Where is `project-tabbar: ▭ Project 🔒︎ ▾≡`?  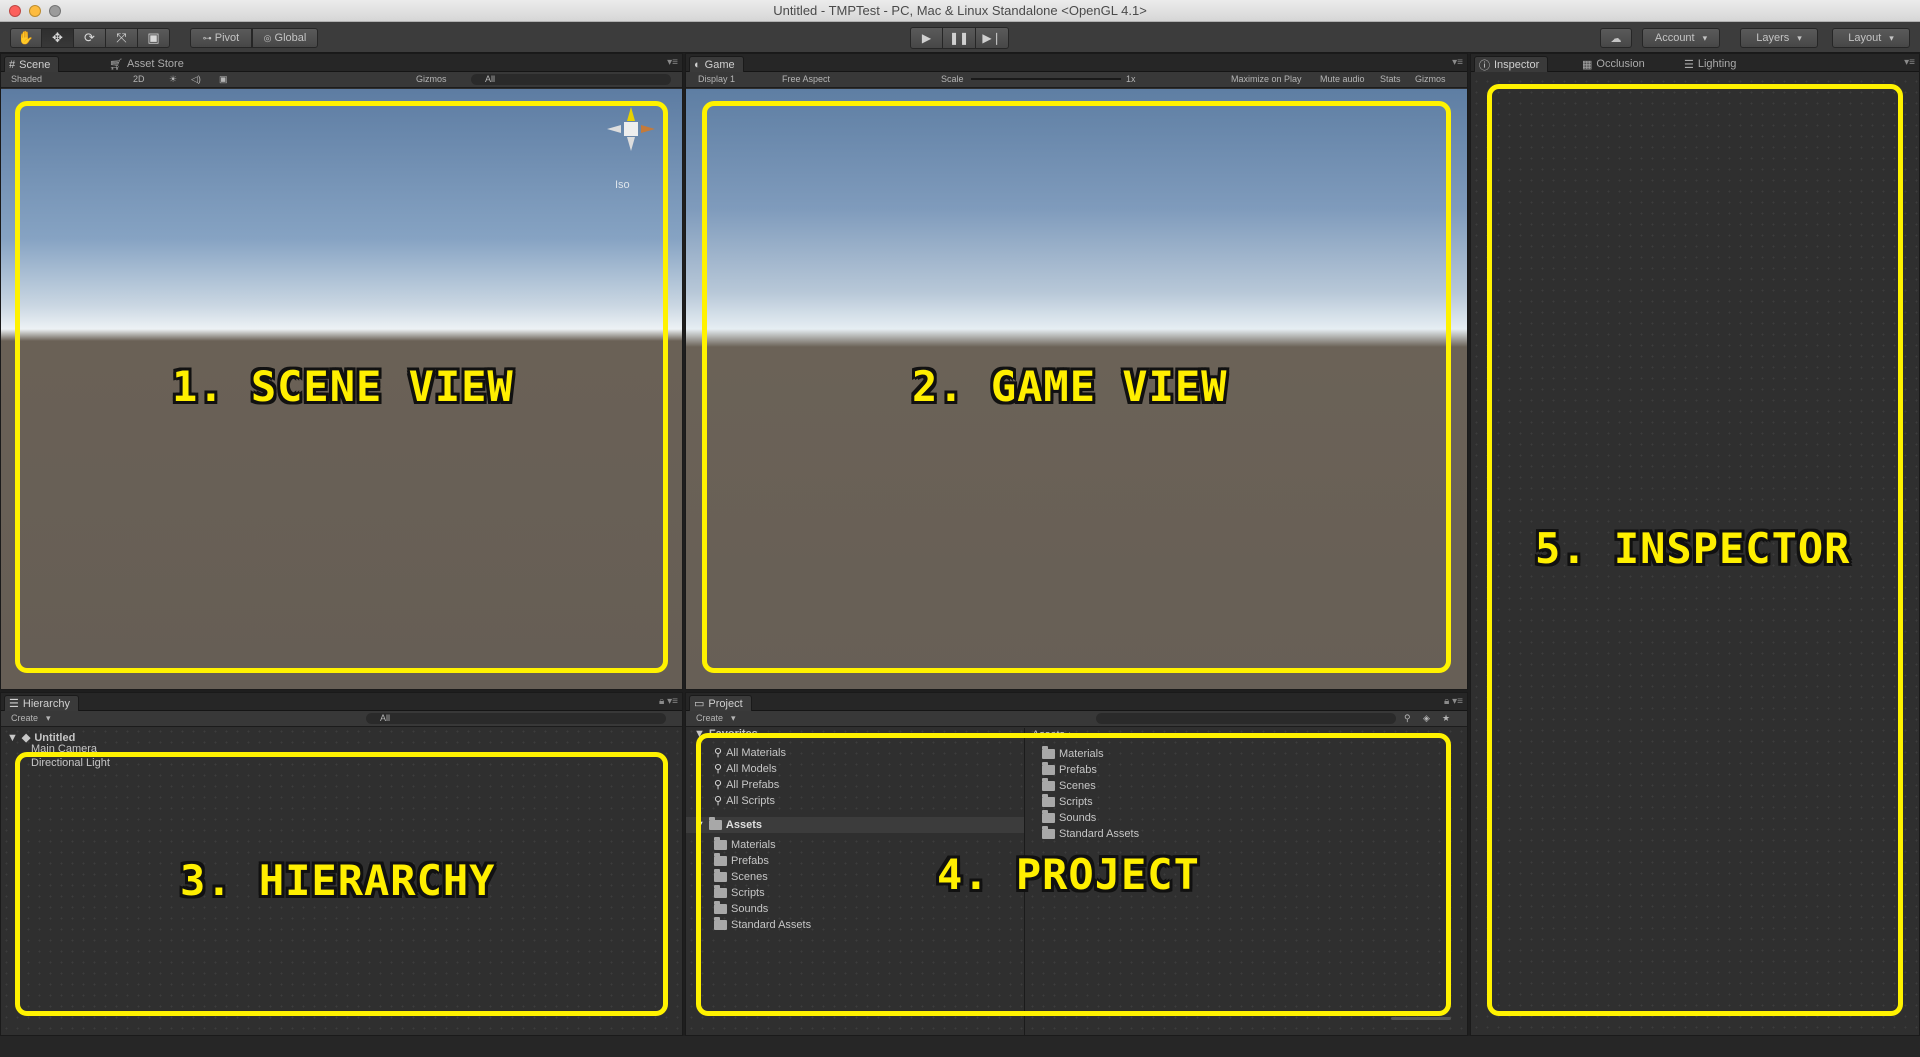 project-tabbar: ▭ Project 🔒︎ ▾≡ is located at coordinates (1076, 702).